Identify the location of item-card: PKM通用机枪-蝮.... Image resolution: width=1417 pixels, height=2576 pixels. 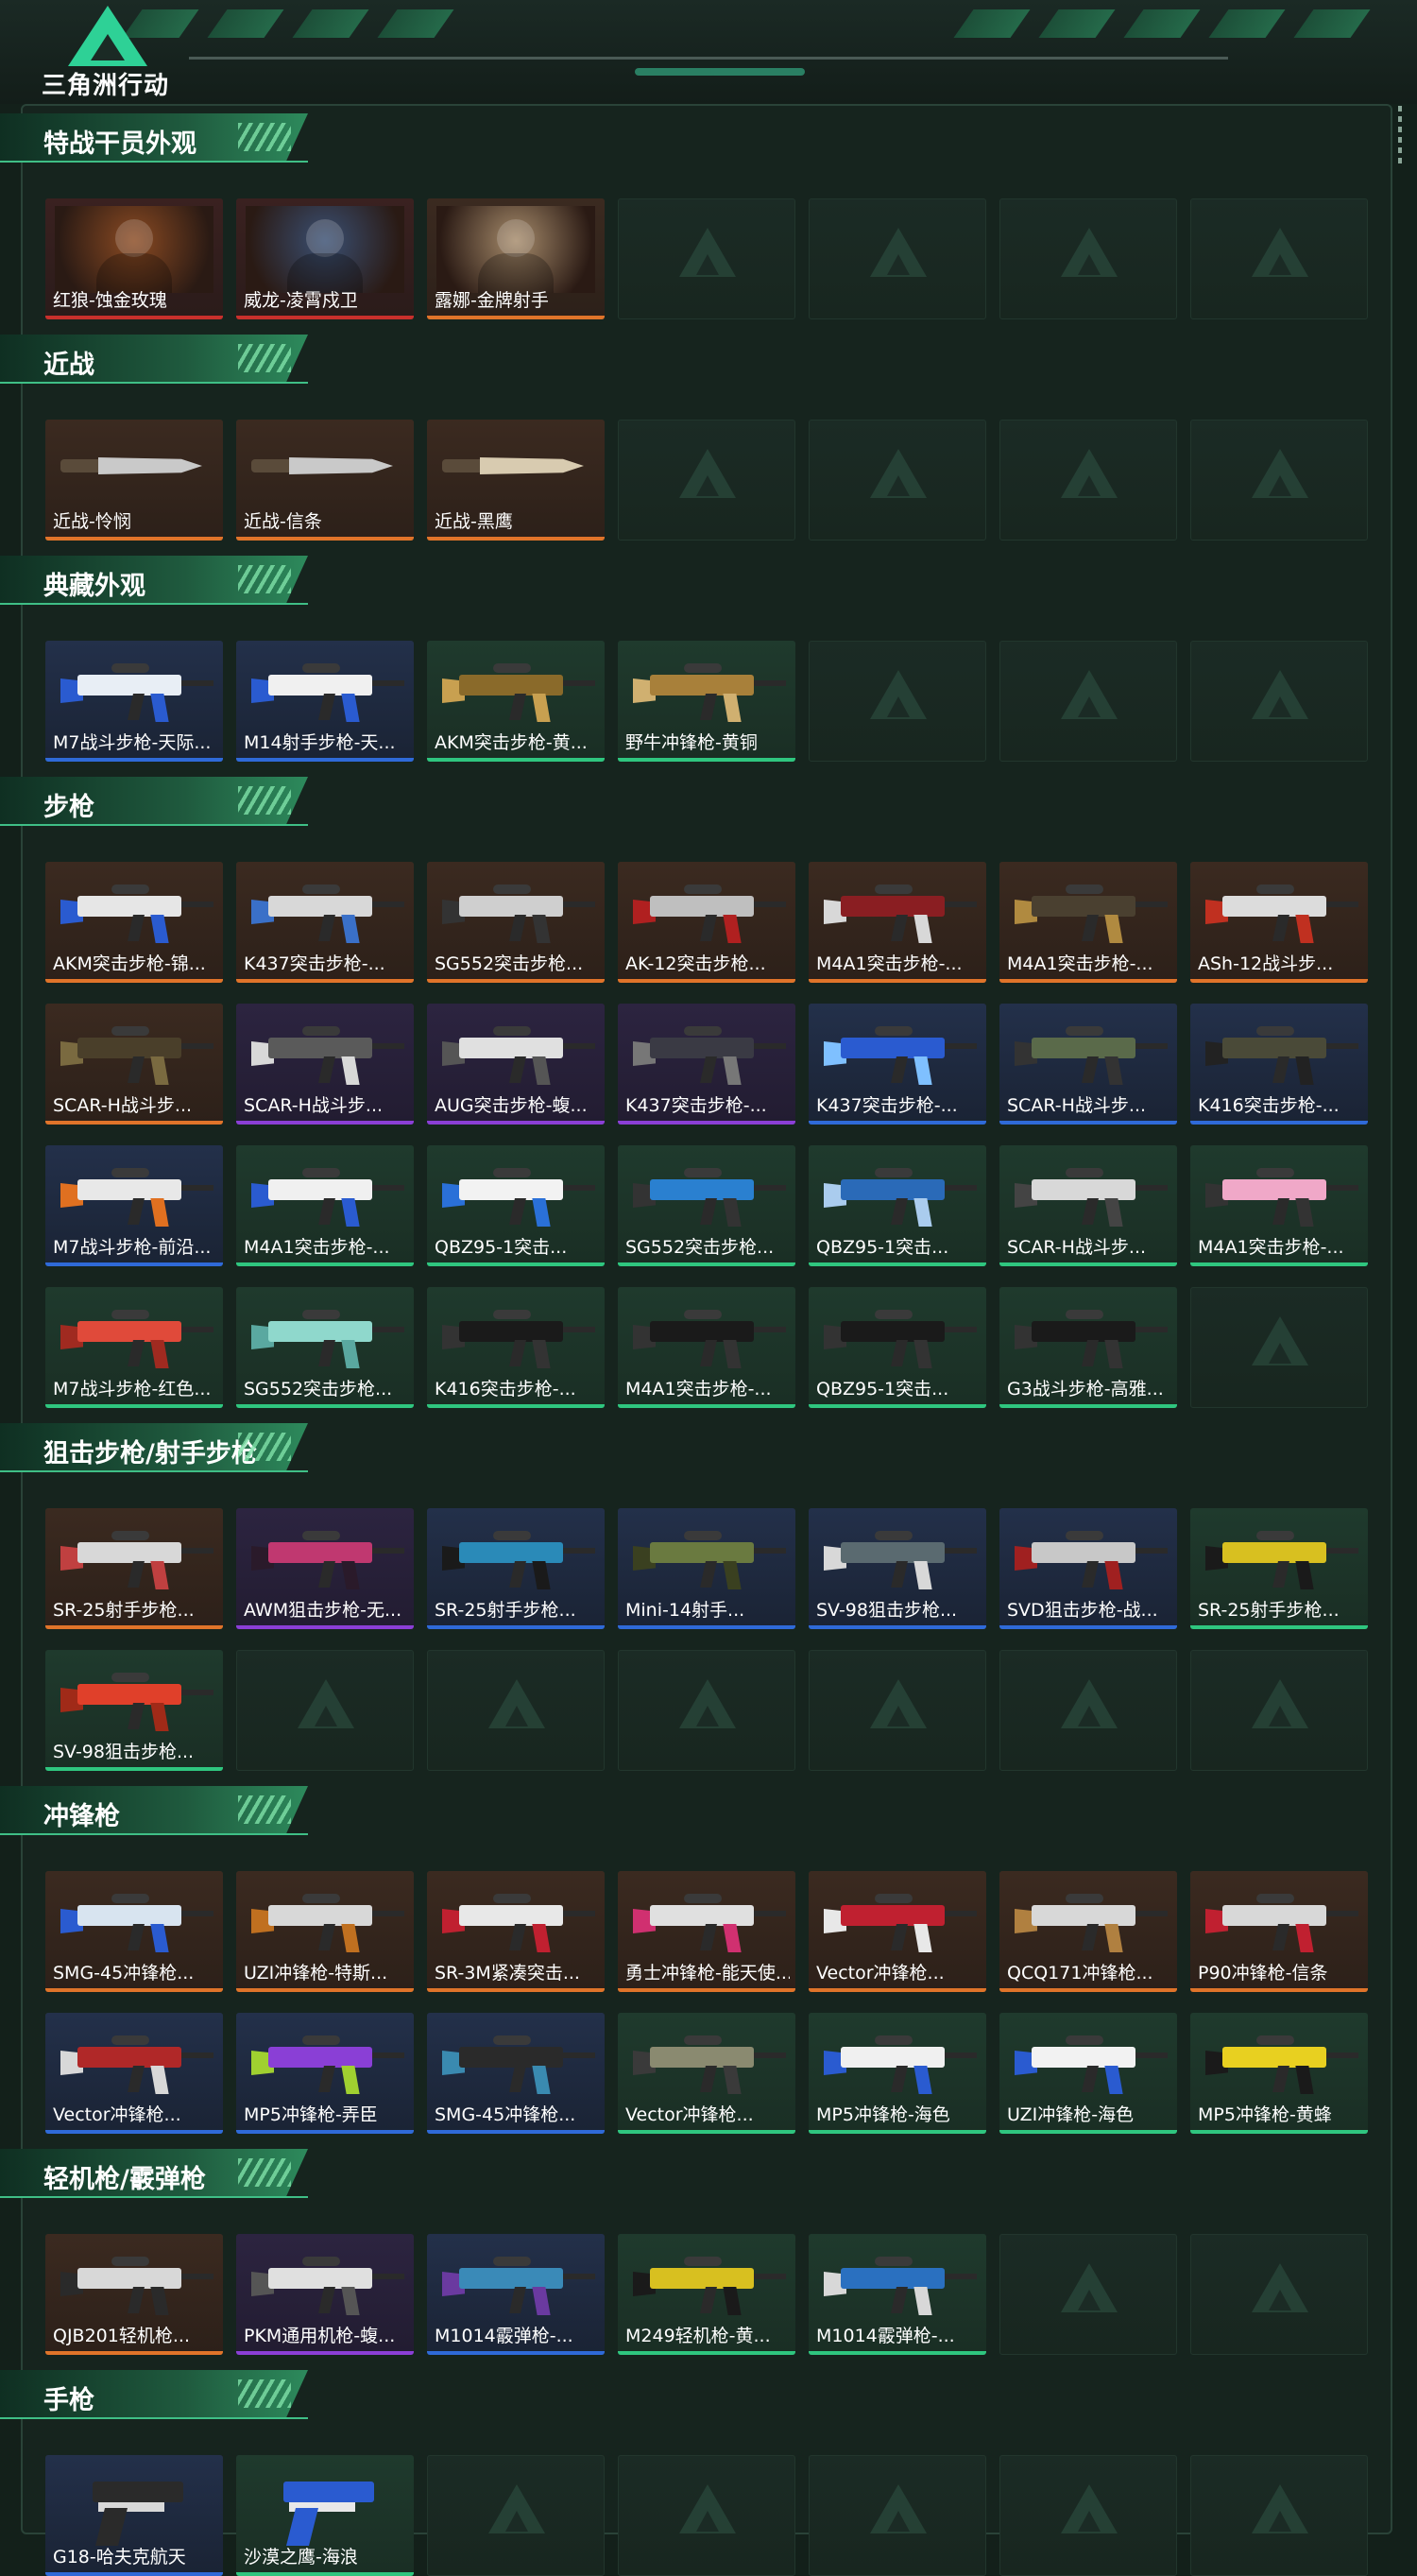
(325, 2294).